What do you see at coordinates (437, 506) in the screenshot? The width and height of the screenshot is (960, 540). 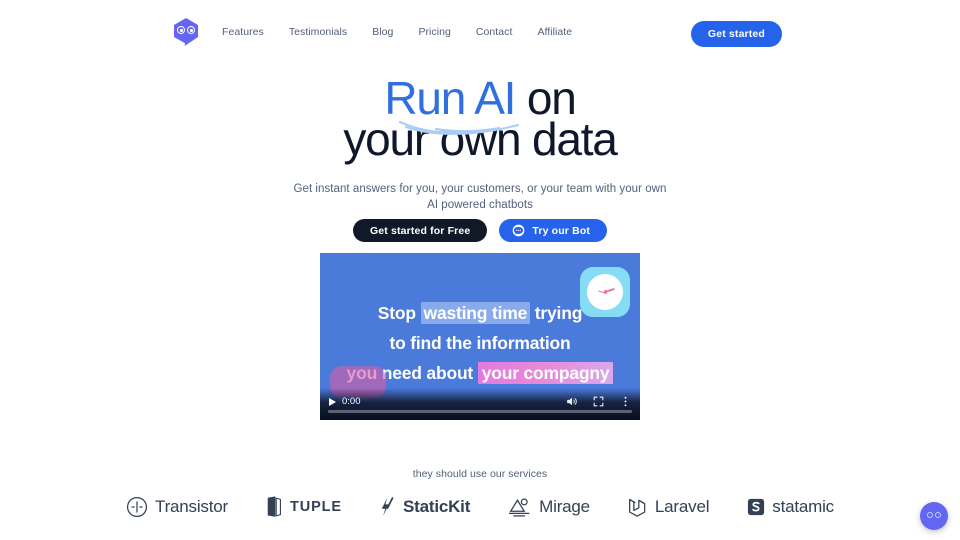 I see `logo-statickit-label: StaticKit` at bounding box center [437, 506].